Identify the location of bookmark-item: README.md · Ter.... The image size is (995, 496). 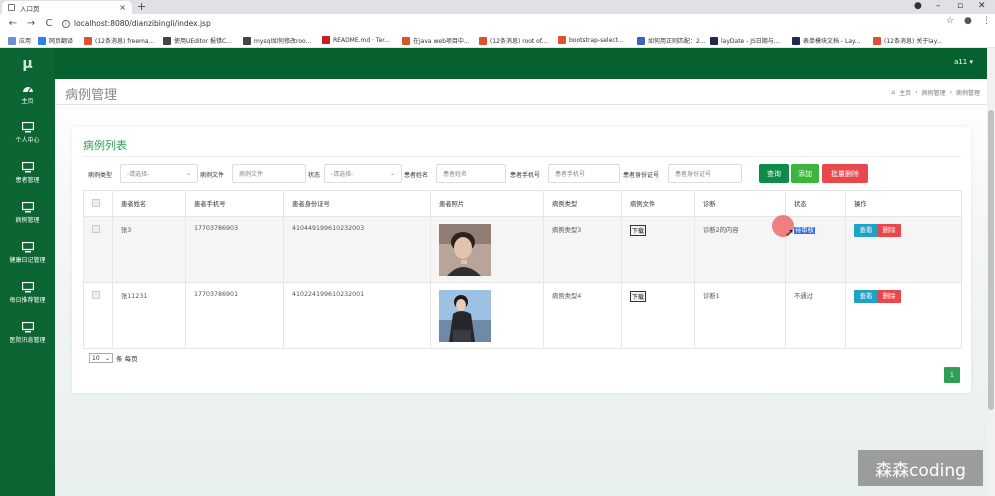
(356, 40).